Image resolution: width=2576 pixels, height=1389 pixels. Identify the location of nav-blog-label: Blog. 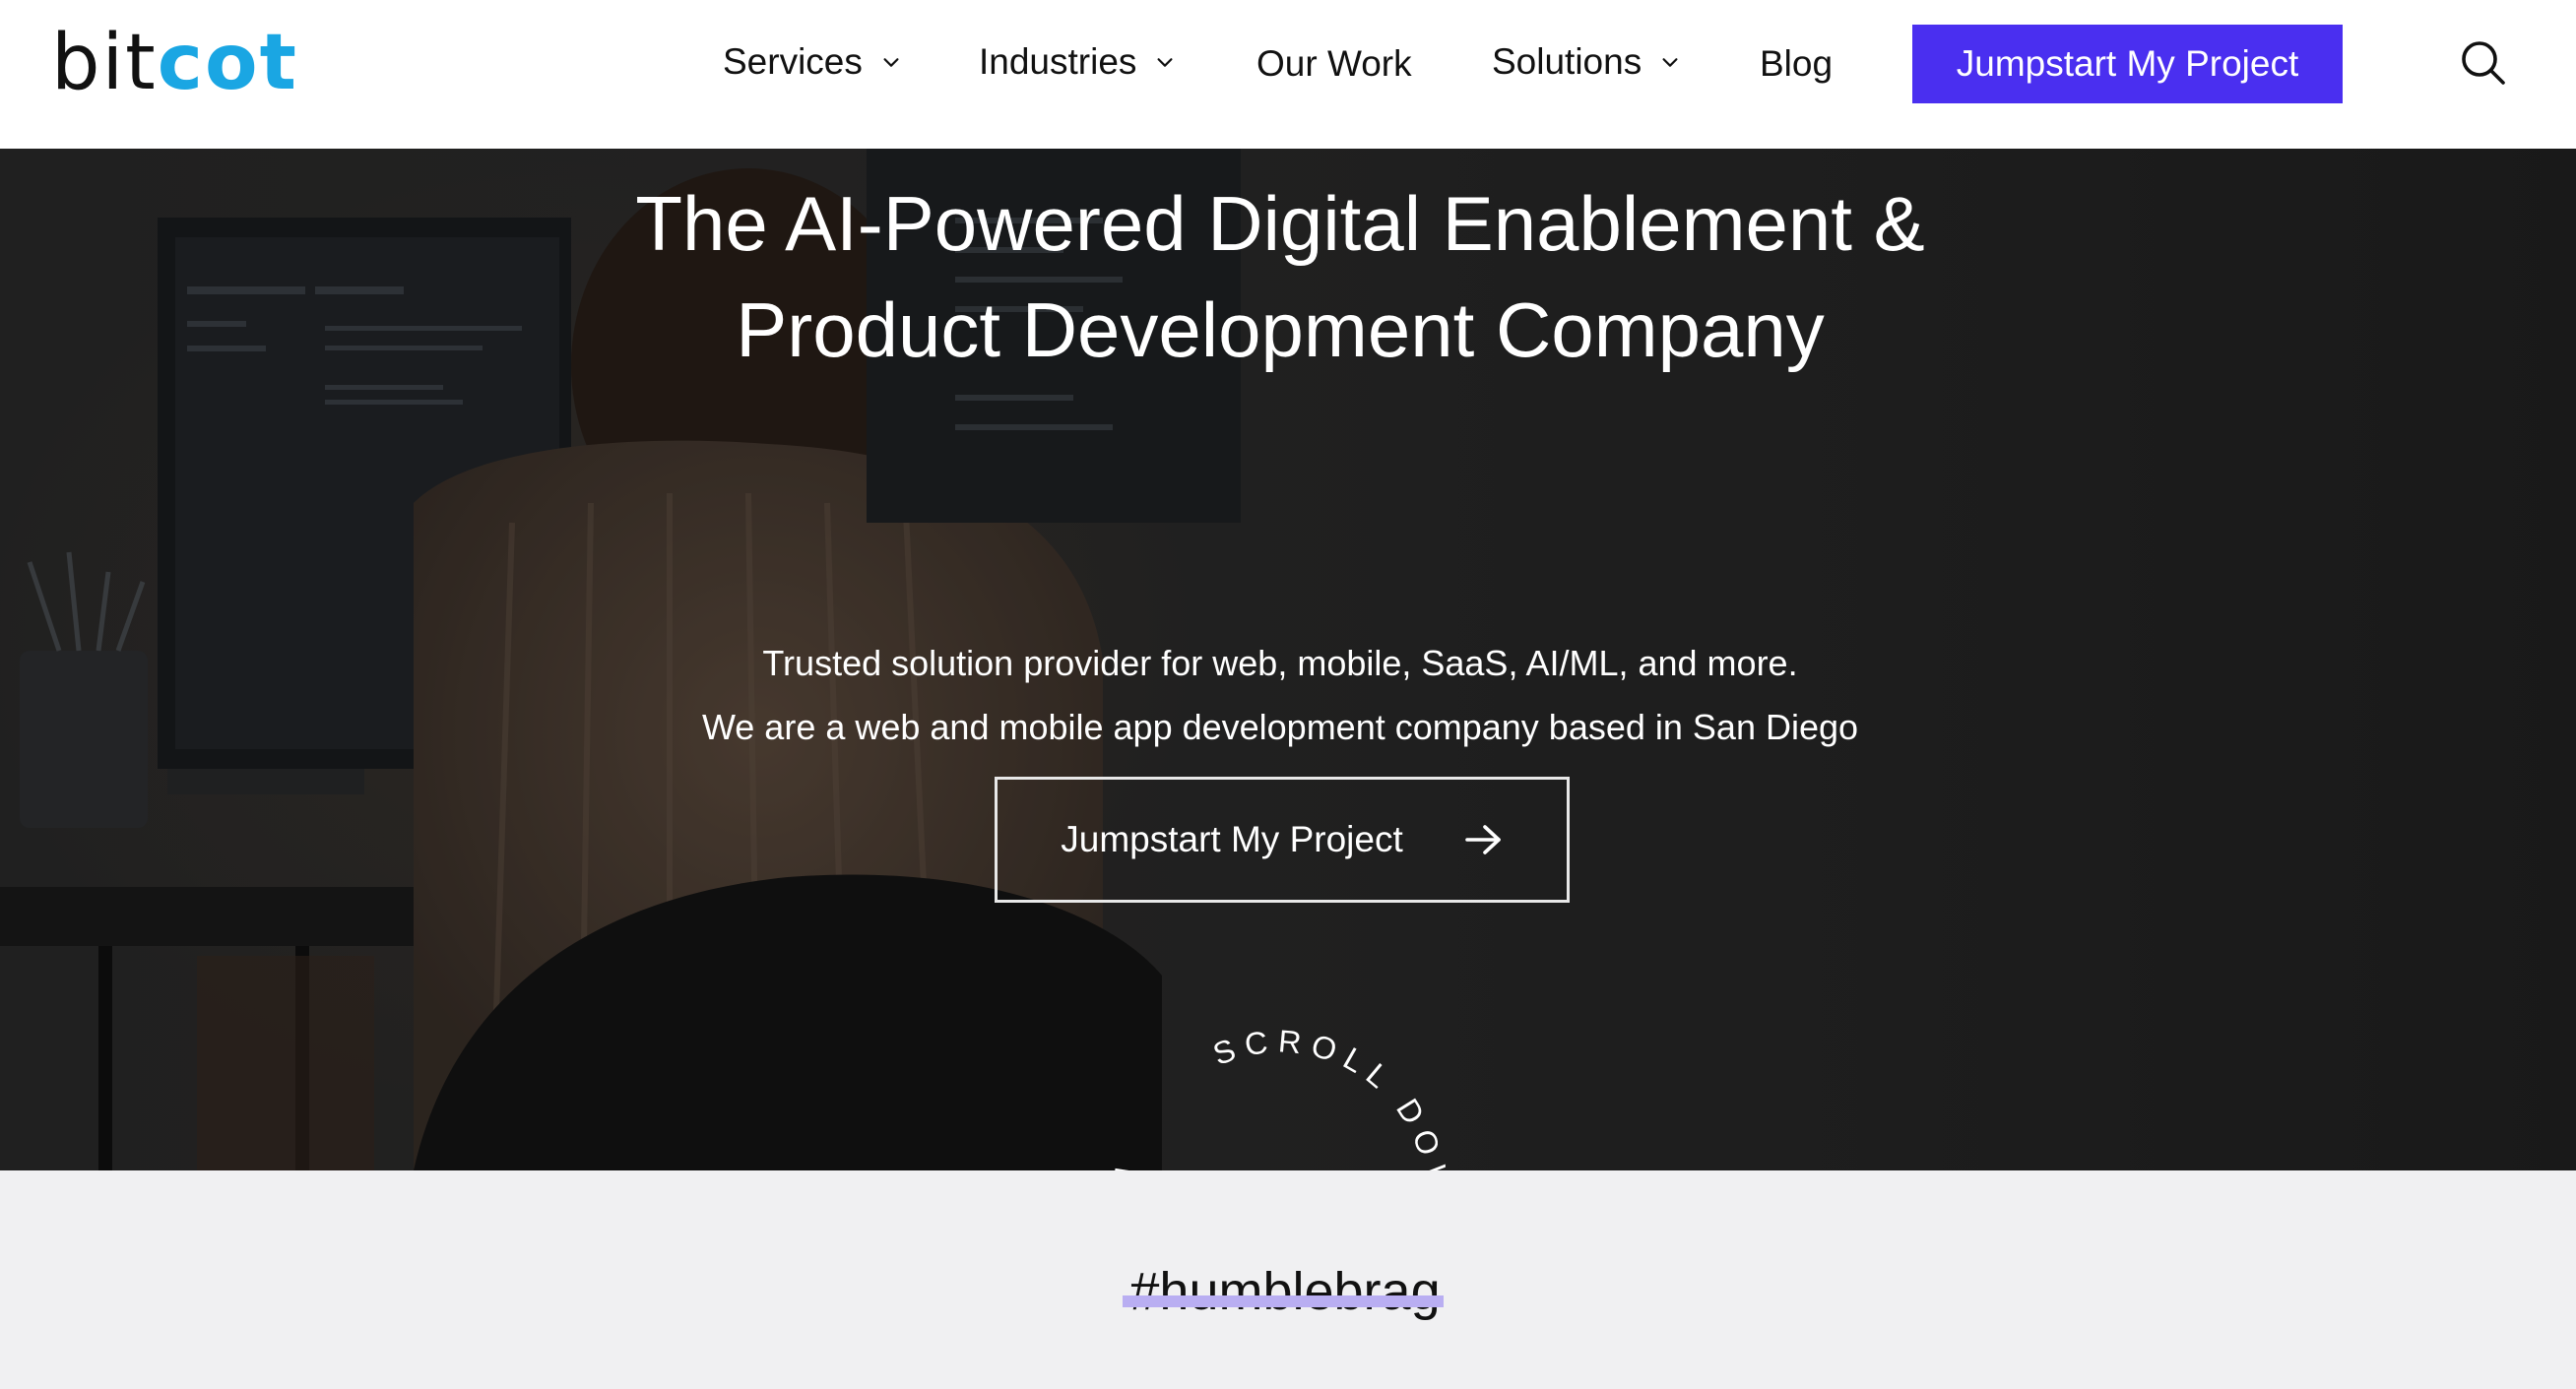
(1797, 63).